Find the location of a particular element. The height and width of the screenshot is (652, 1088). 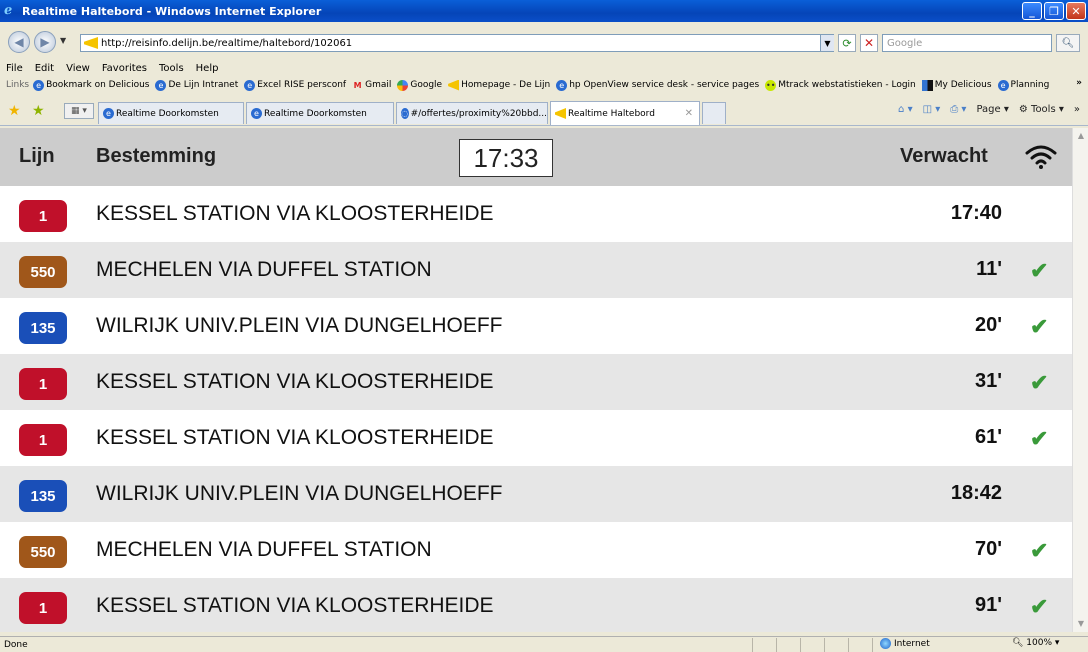

column-header-lijn: Lijn is located at coordinates (37, 156).